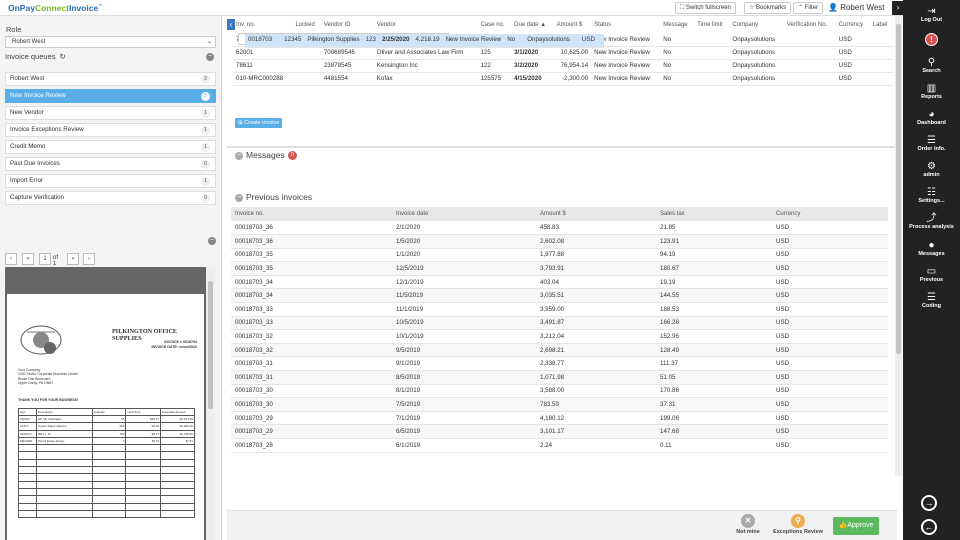  Describe the element at coordinates (931, 143) in the screenshot. I see `order-info-button: ☰ Order info.` at that location.